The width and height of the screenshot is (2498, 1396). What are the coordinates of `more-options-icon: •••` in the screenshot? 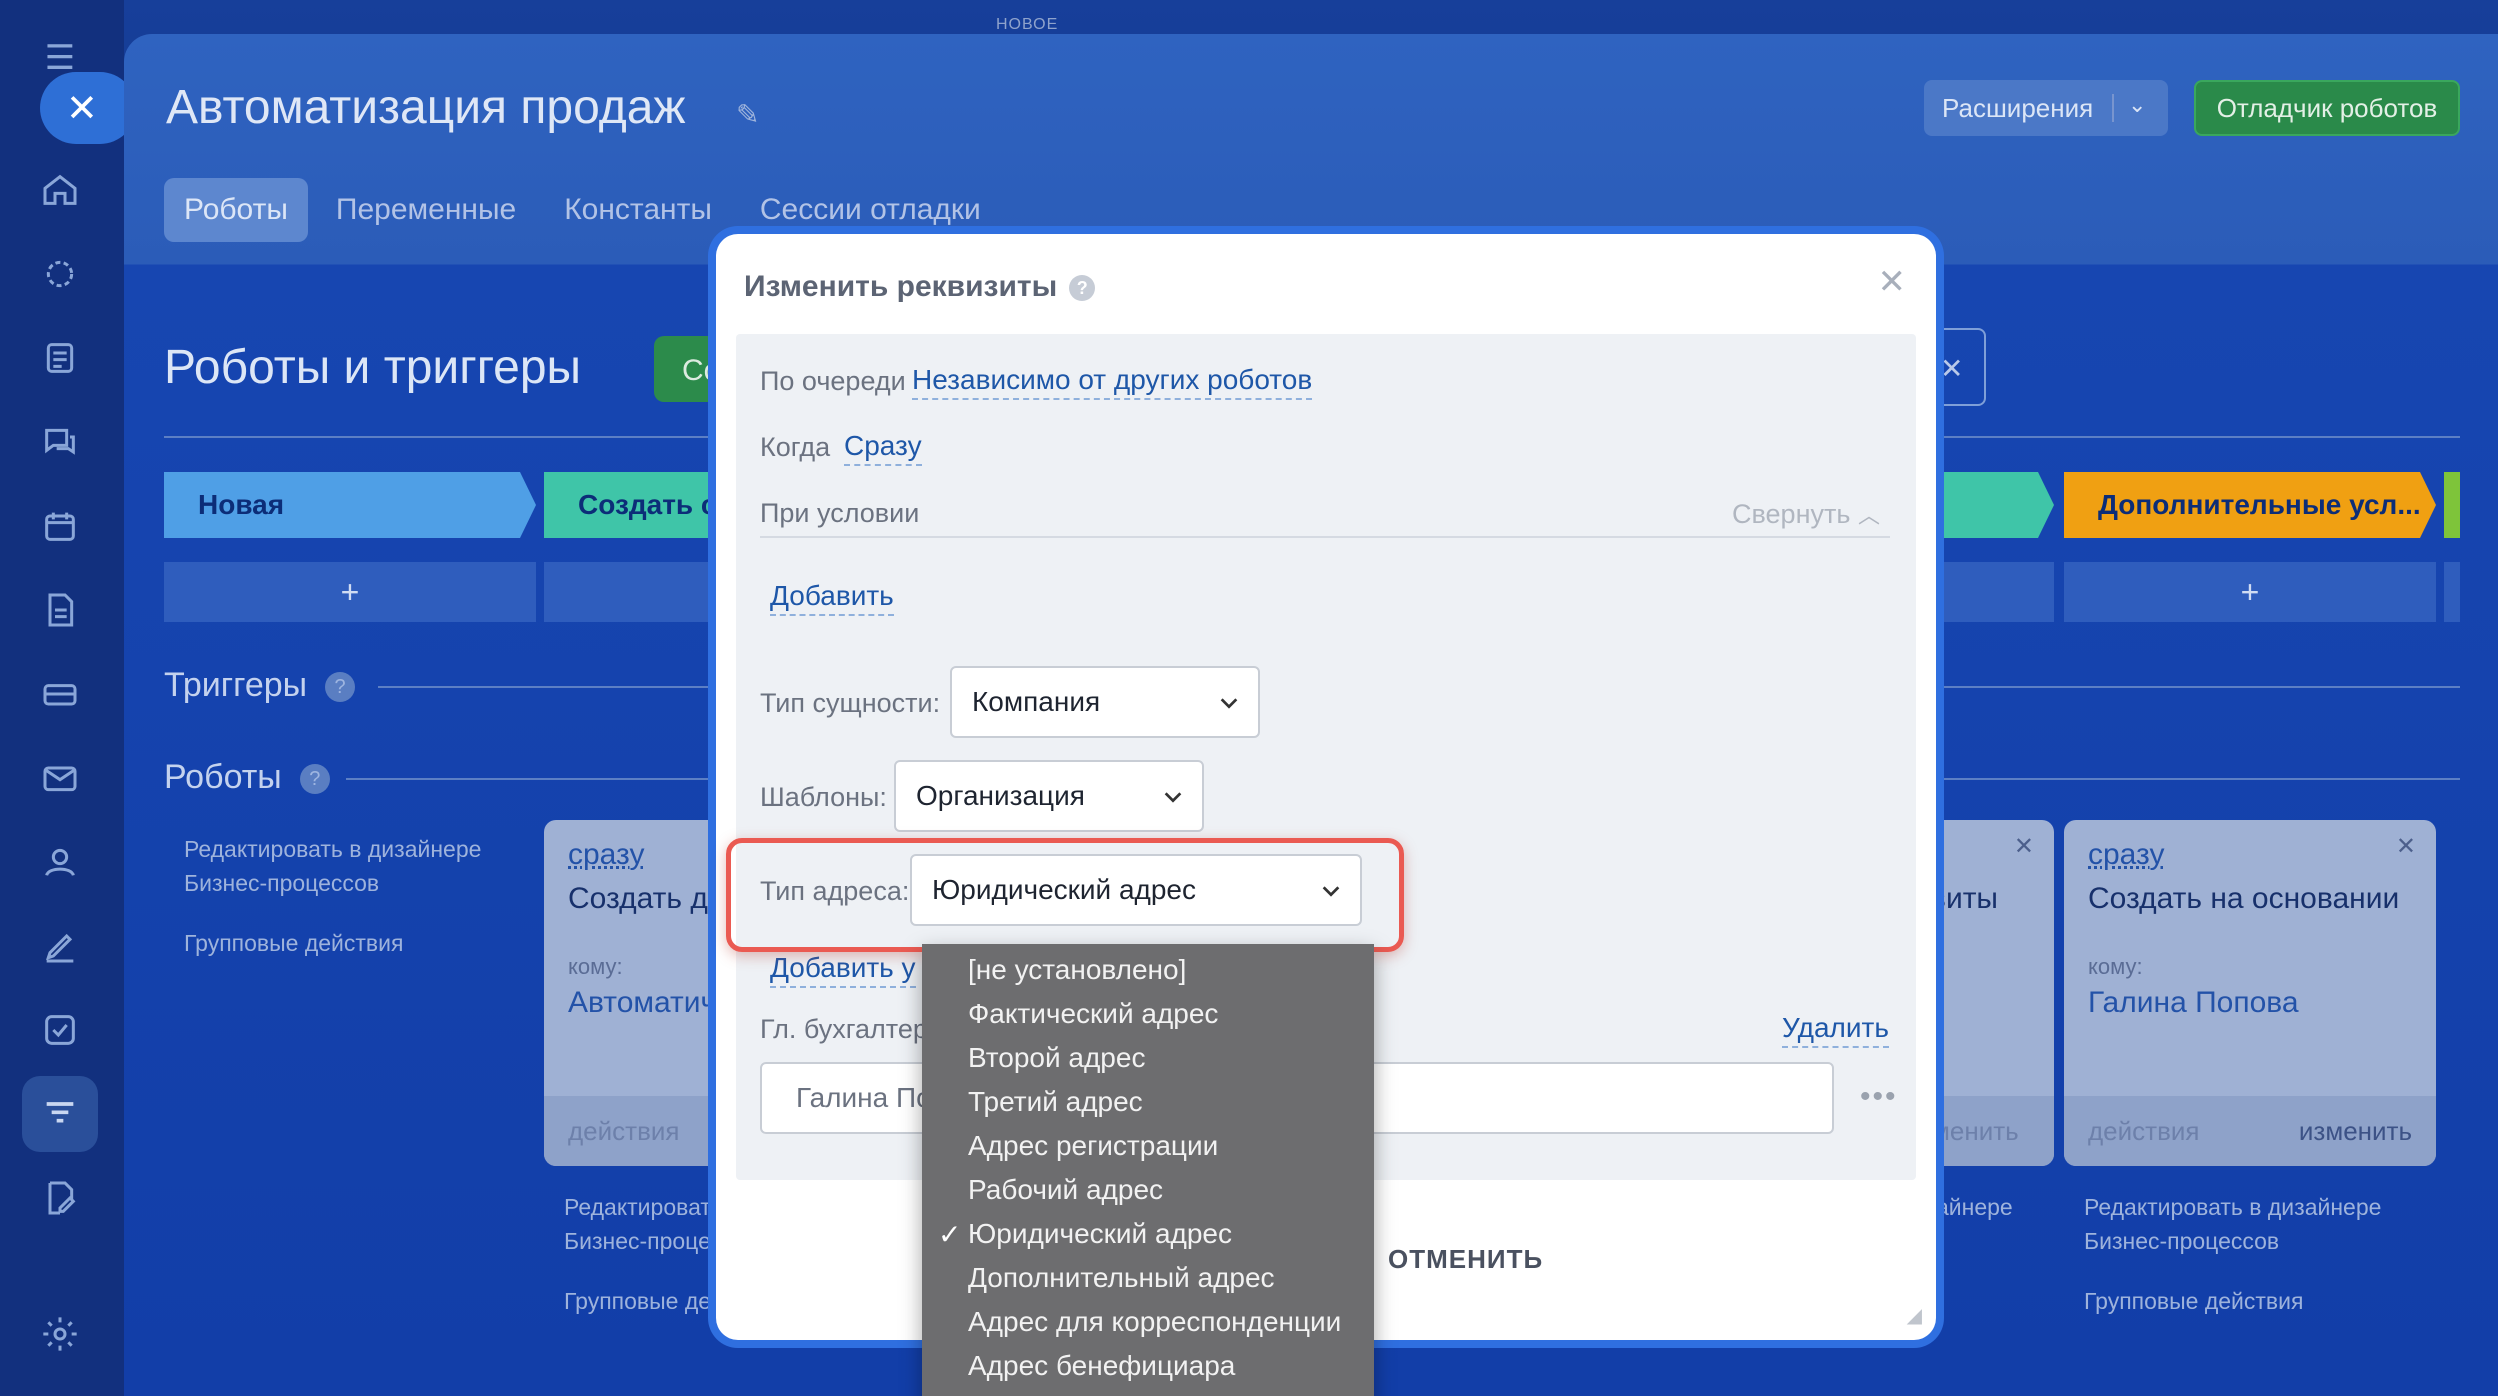 It's located at (1879, 1097).